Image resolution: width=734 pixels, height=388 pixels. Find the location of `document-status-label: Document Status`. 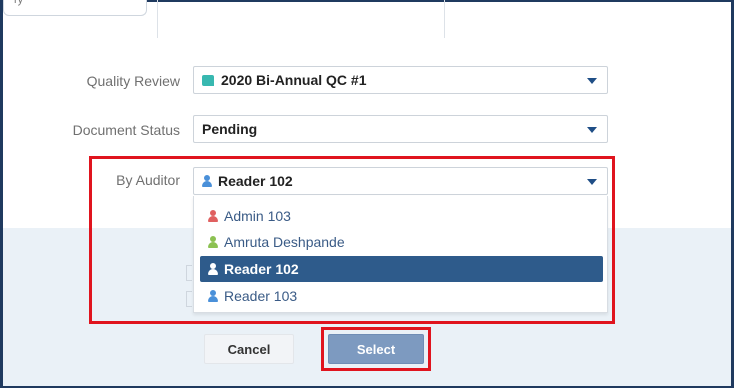

document-status-label: Document Status is located at coordinates (126, 130).